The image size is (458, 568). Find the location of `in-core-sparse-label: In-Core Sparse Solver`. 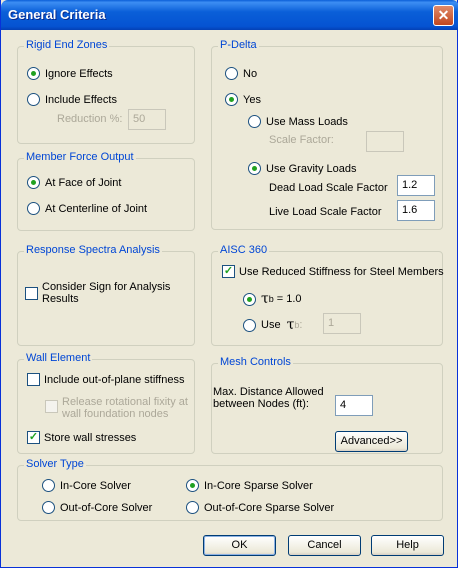

in-core-sparse-label: In-Core Sparse Solver is located at coordinates (258, 485).